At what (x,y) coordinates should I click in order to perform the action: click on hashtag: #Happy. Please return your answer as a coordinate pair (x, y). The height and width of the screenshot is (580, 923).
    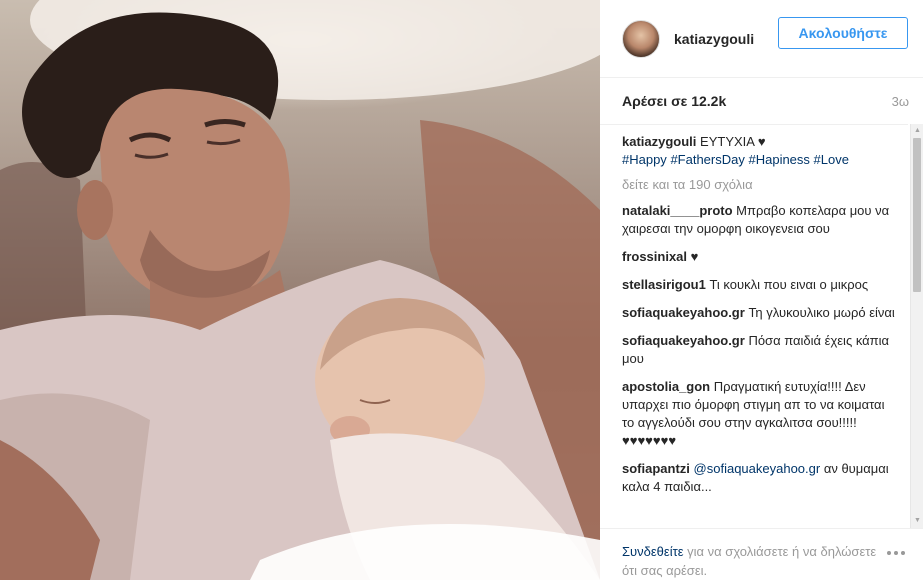
    Looking at the image, I should click on (644, 159).